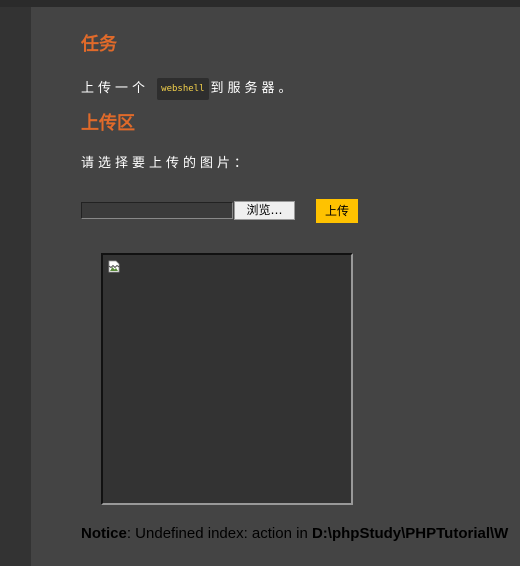  I want to click on file-path-field, so click(157, 210).